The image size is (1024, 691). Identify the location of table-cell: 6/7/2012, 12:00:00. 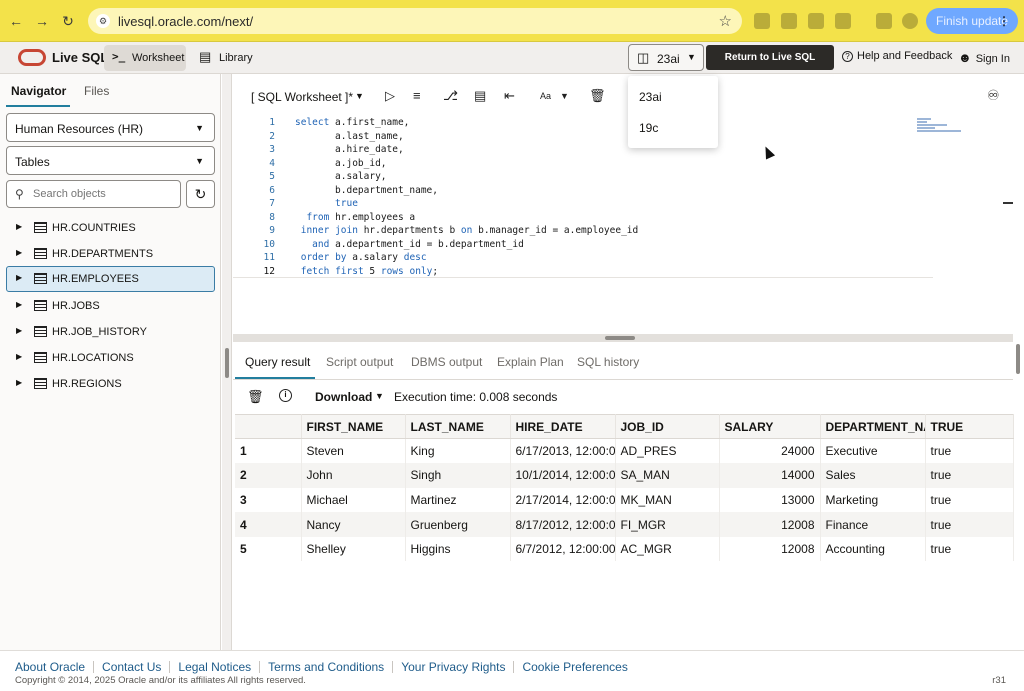
(563, 549).